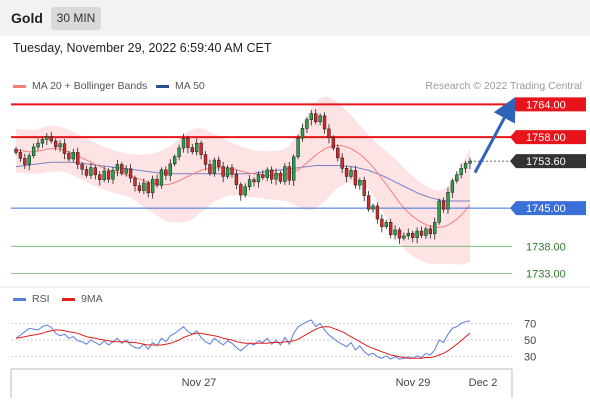  I want to click on rsi-tick-label: 50, so click(530, 341).